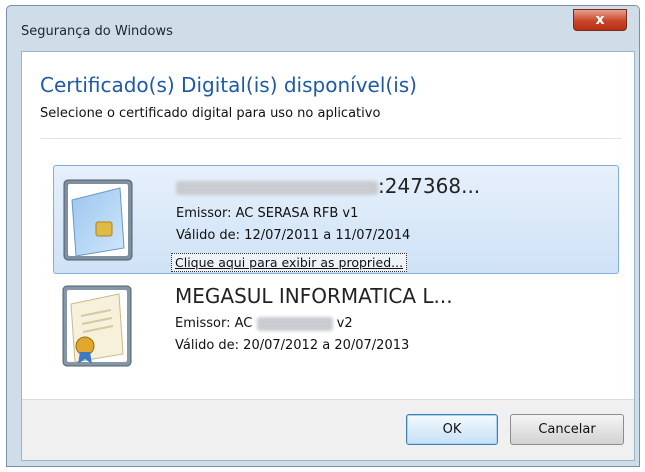 The height and width of the screenshot is (472, 645). What do you see at coordinates (344, 323) in the screenshot?
I see `issuer-suffix: v2` at bounding box center [344, 323].